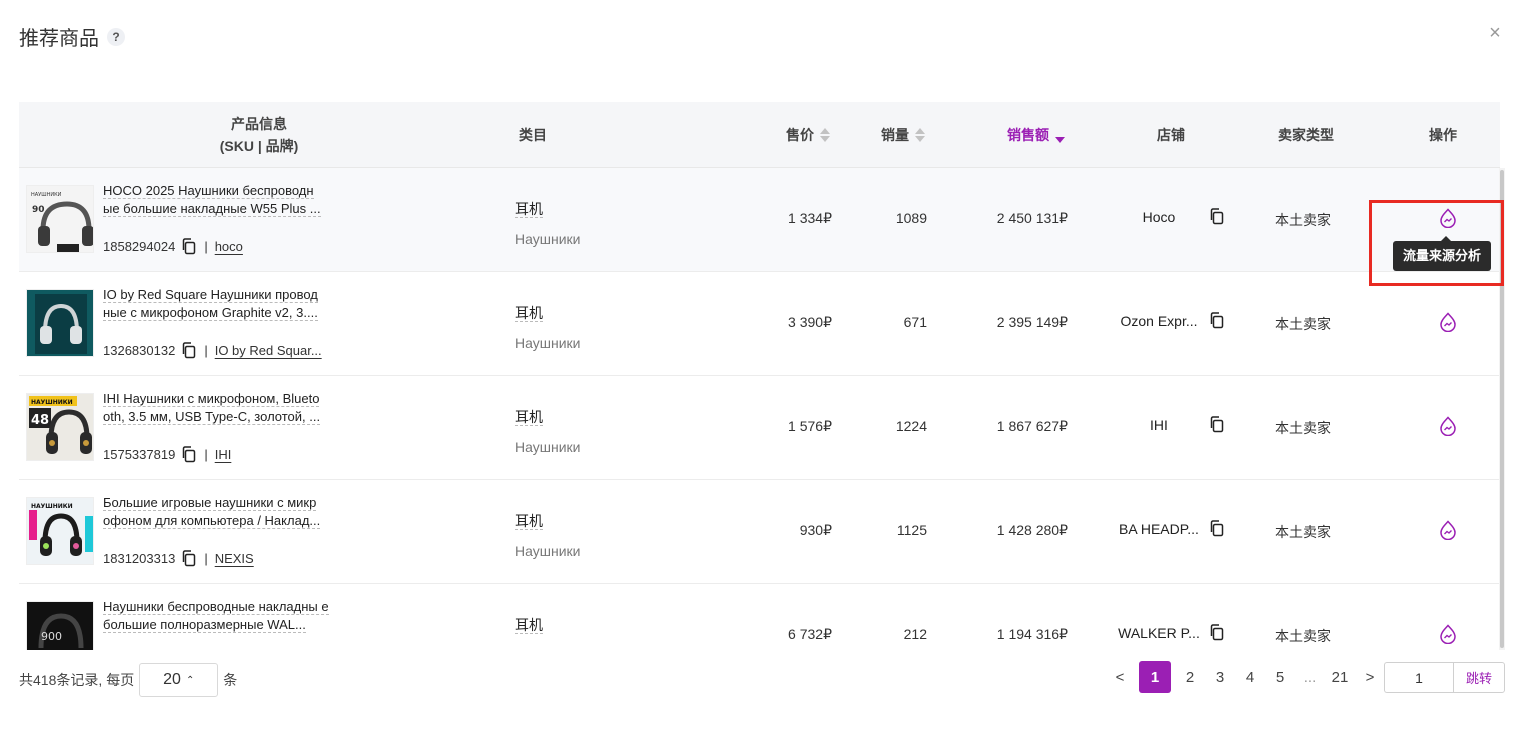 The width and height of the screenshot is (1522, 735). I want to click on product-brand: IHI, so click(223, 454).